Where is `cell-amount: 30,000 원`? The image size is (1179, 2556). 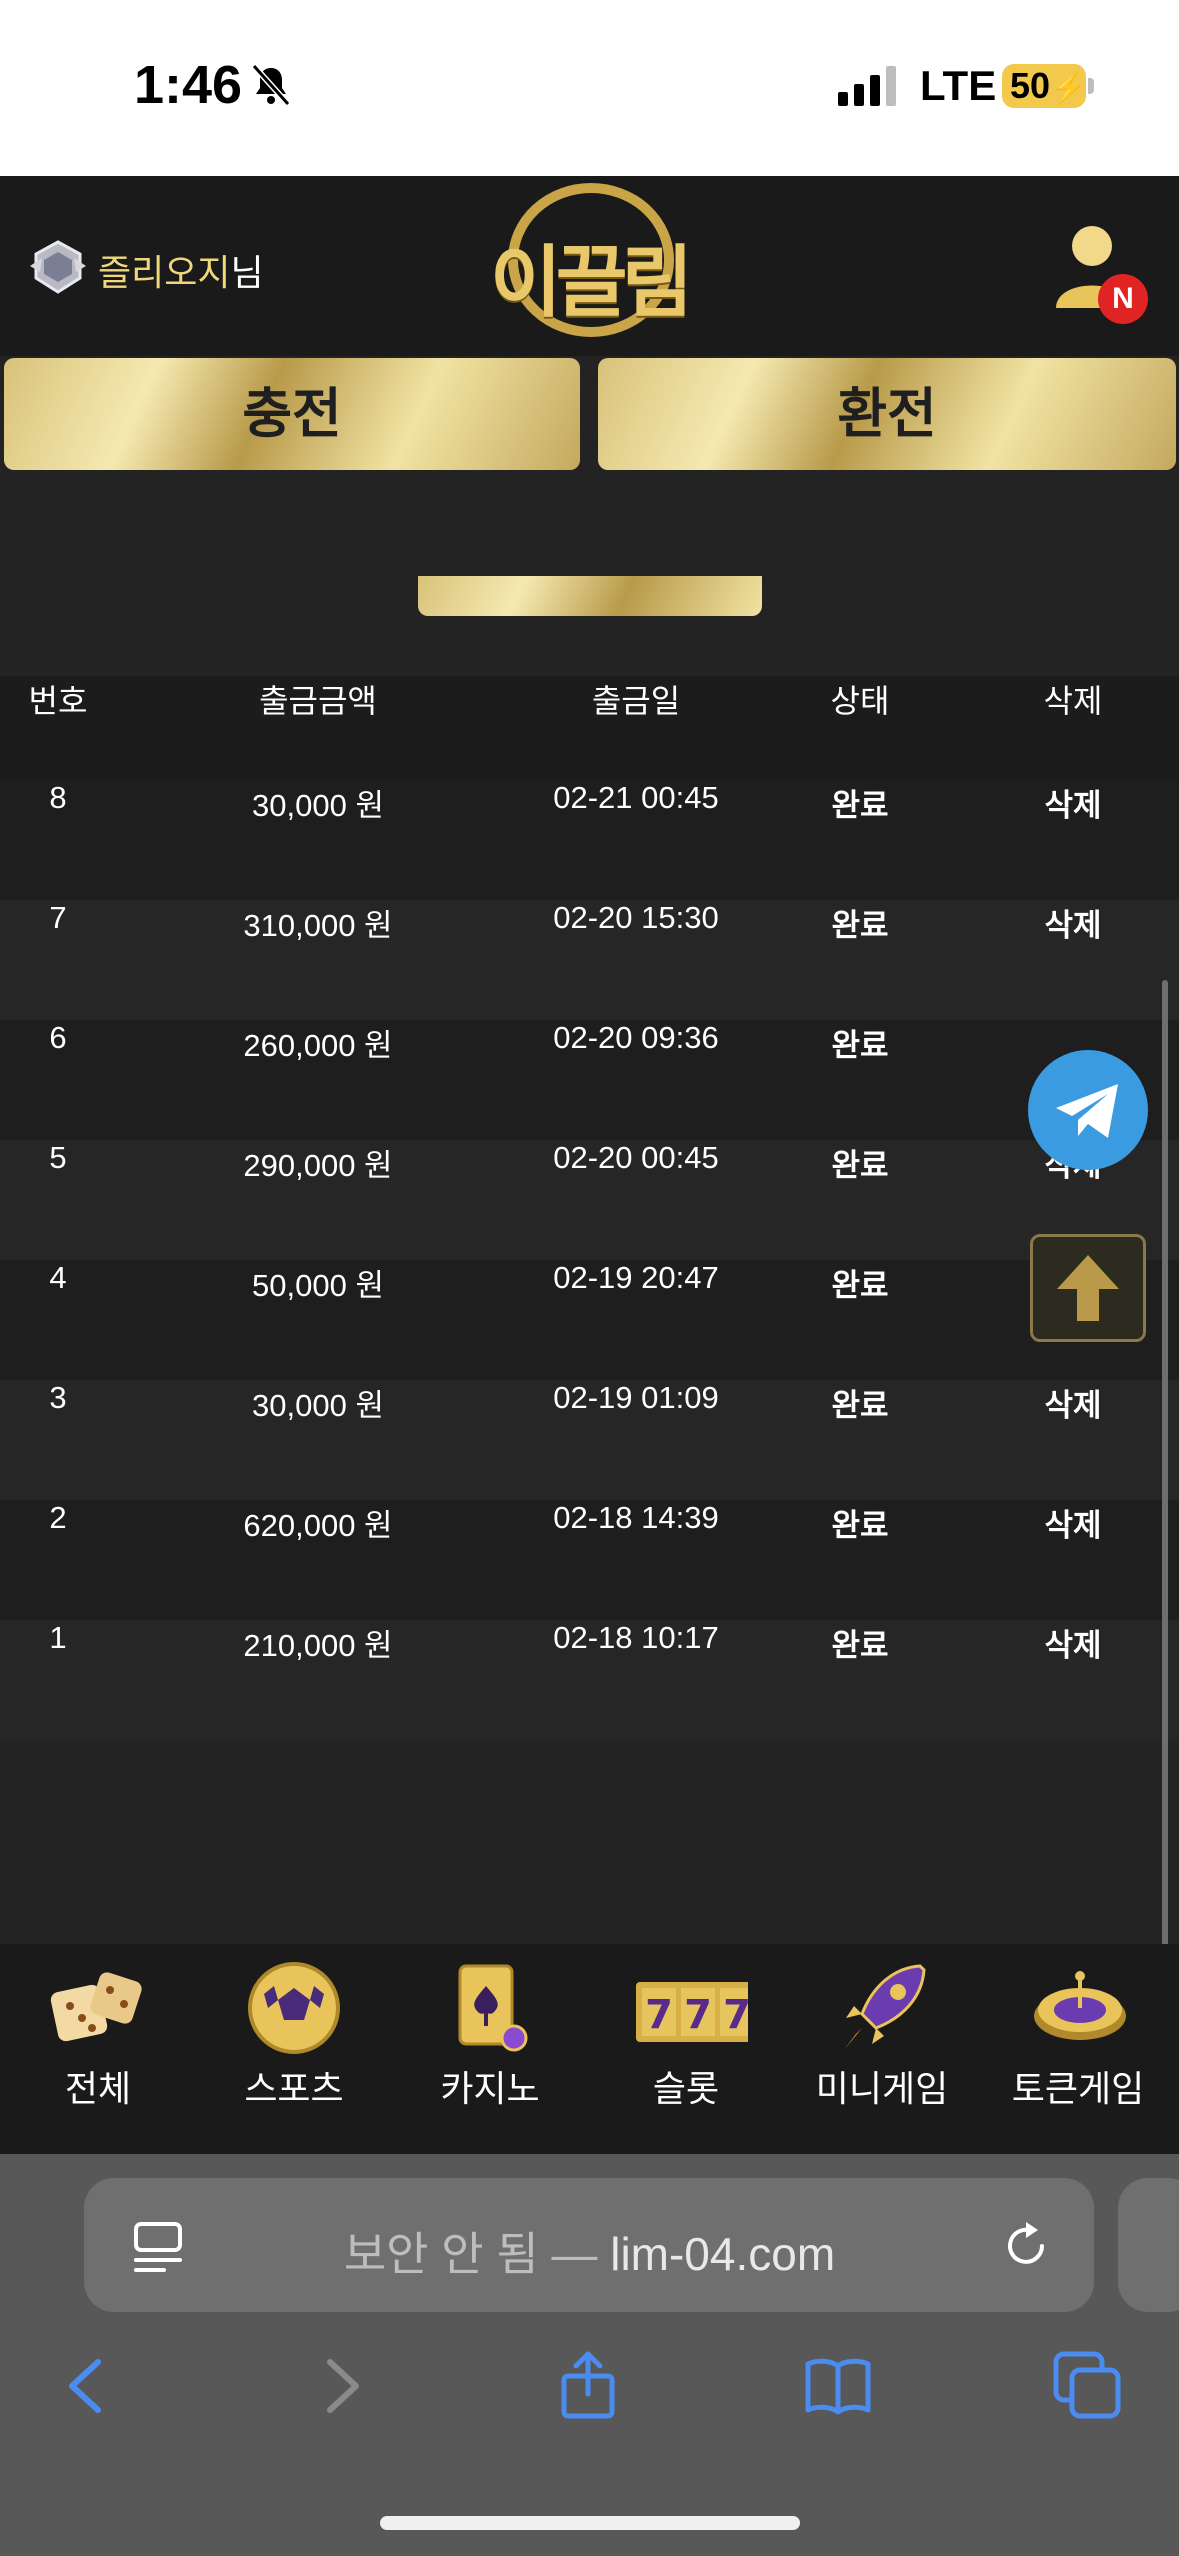 cell-amount: 30,000 원 is located at coordinates (318, 1405).